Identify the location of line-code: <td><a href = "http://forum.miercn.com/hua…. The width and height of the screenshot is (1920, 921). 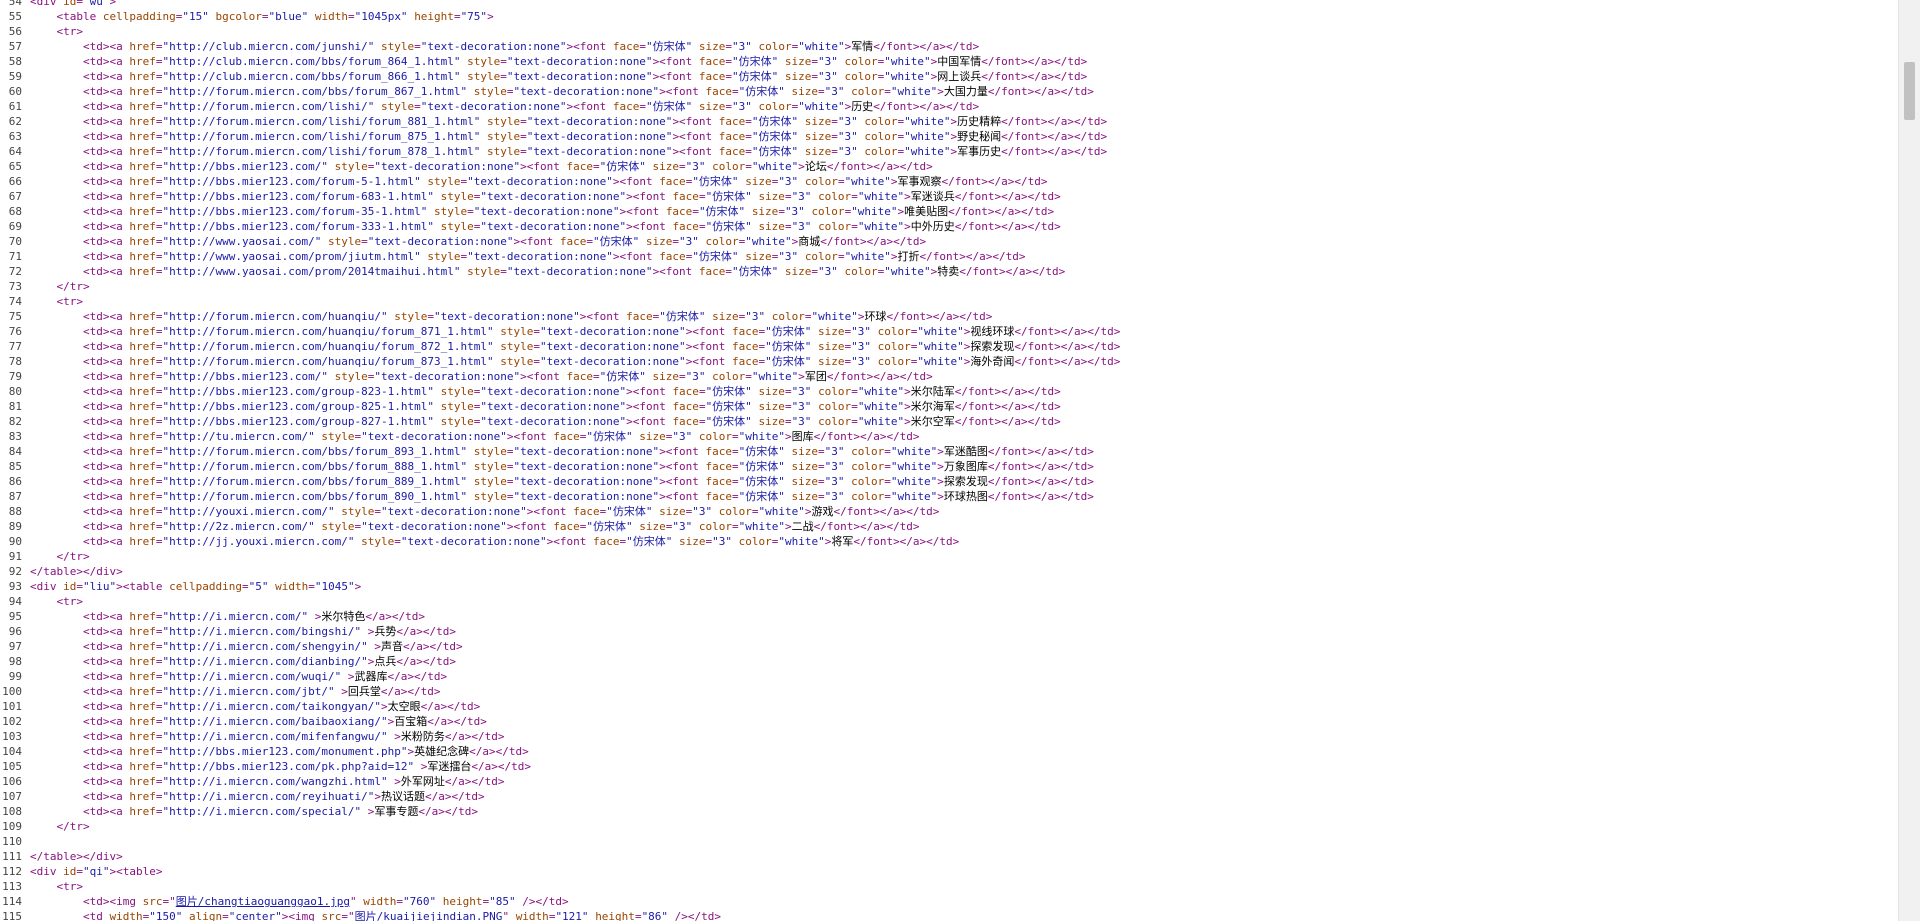
(571, 346).